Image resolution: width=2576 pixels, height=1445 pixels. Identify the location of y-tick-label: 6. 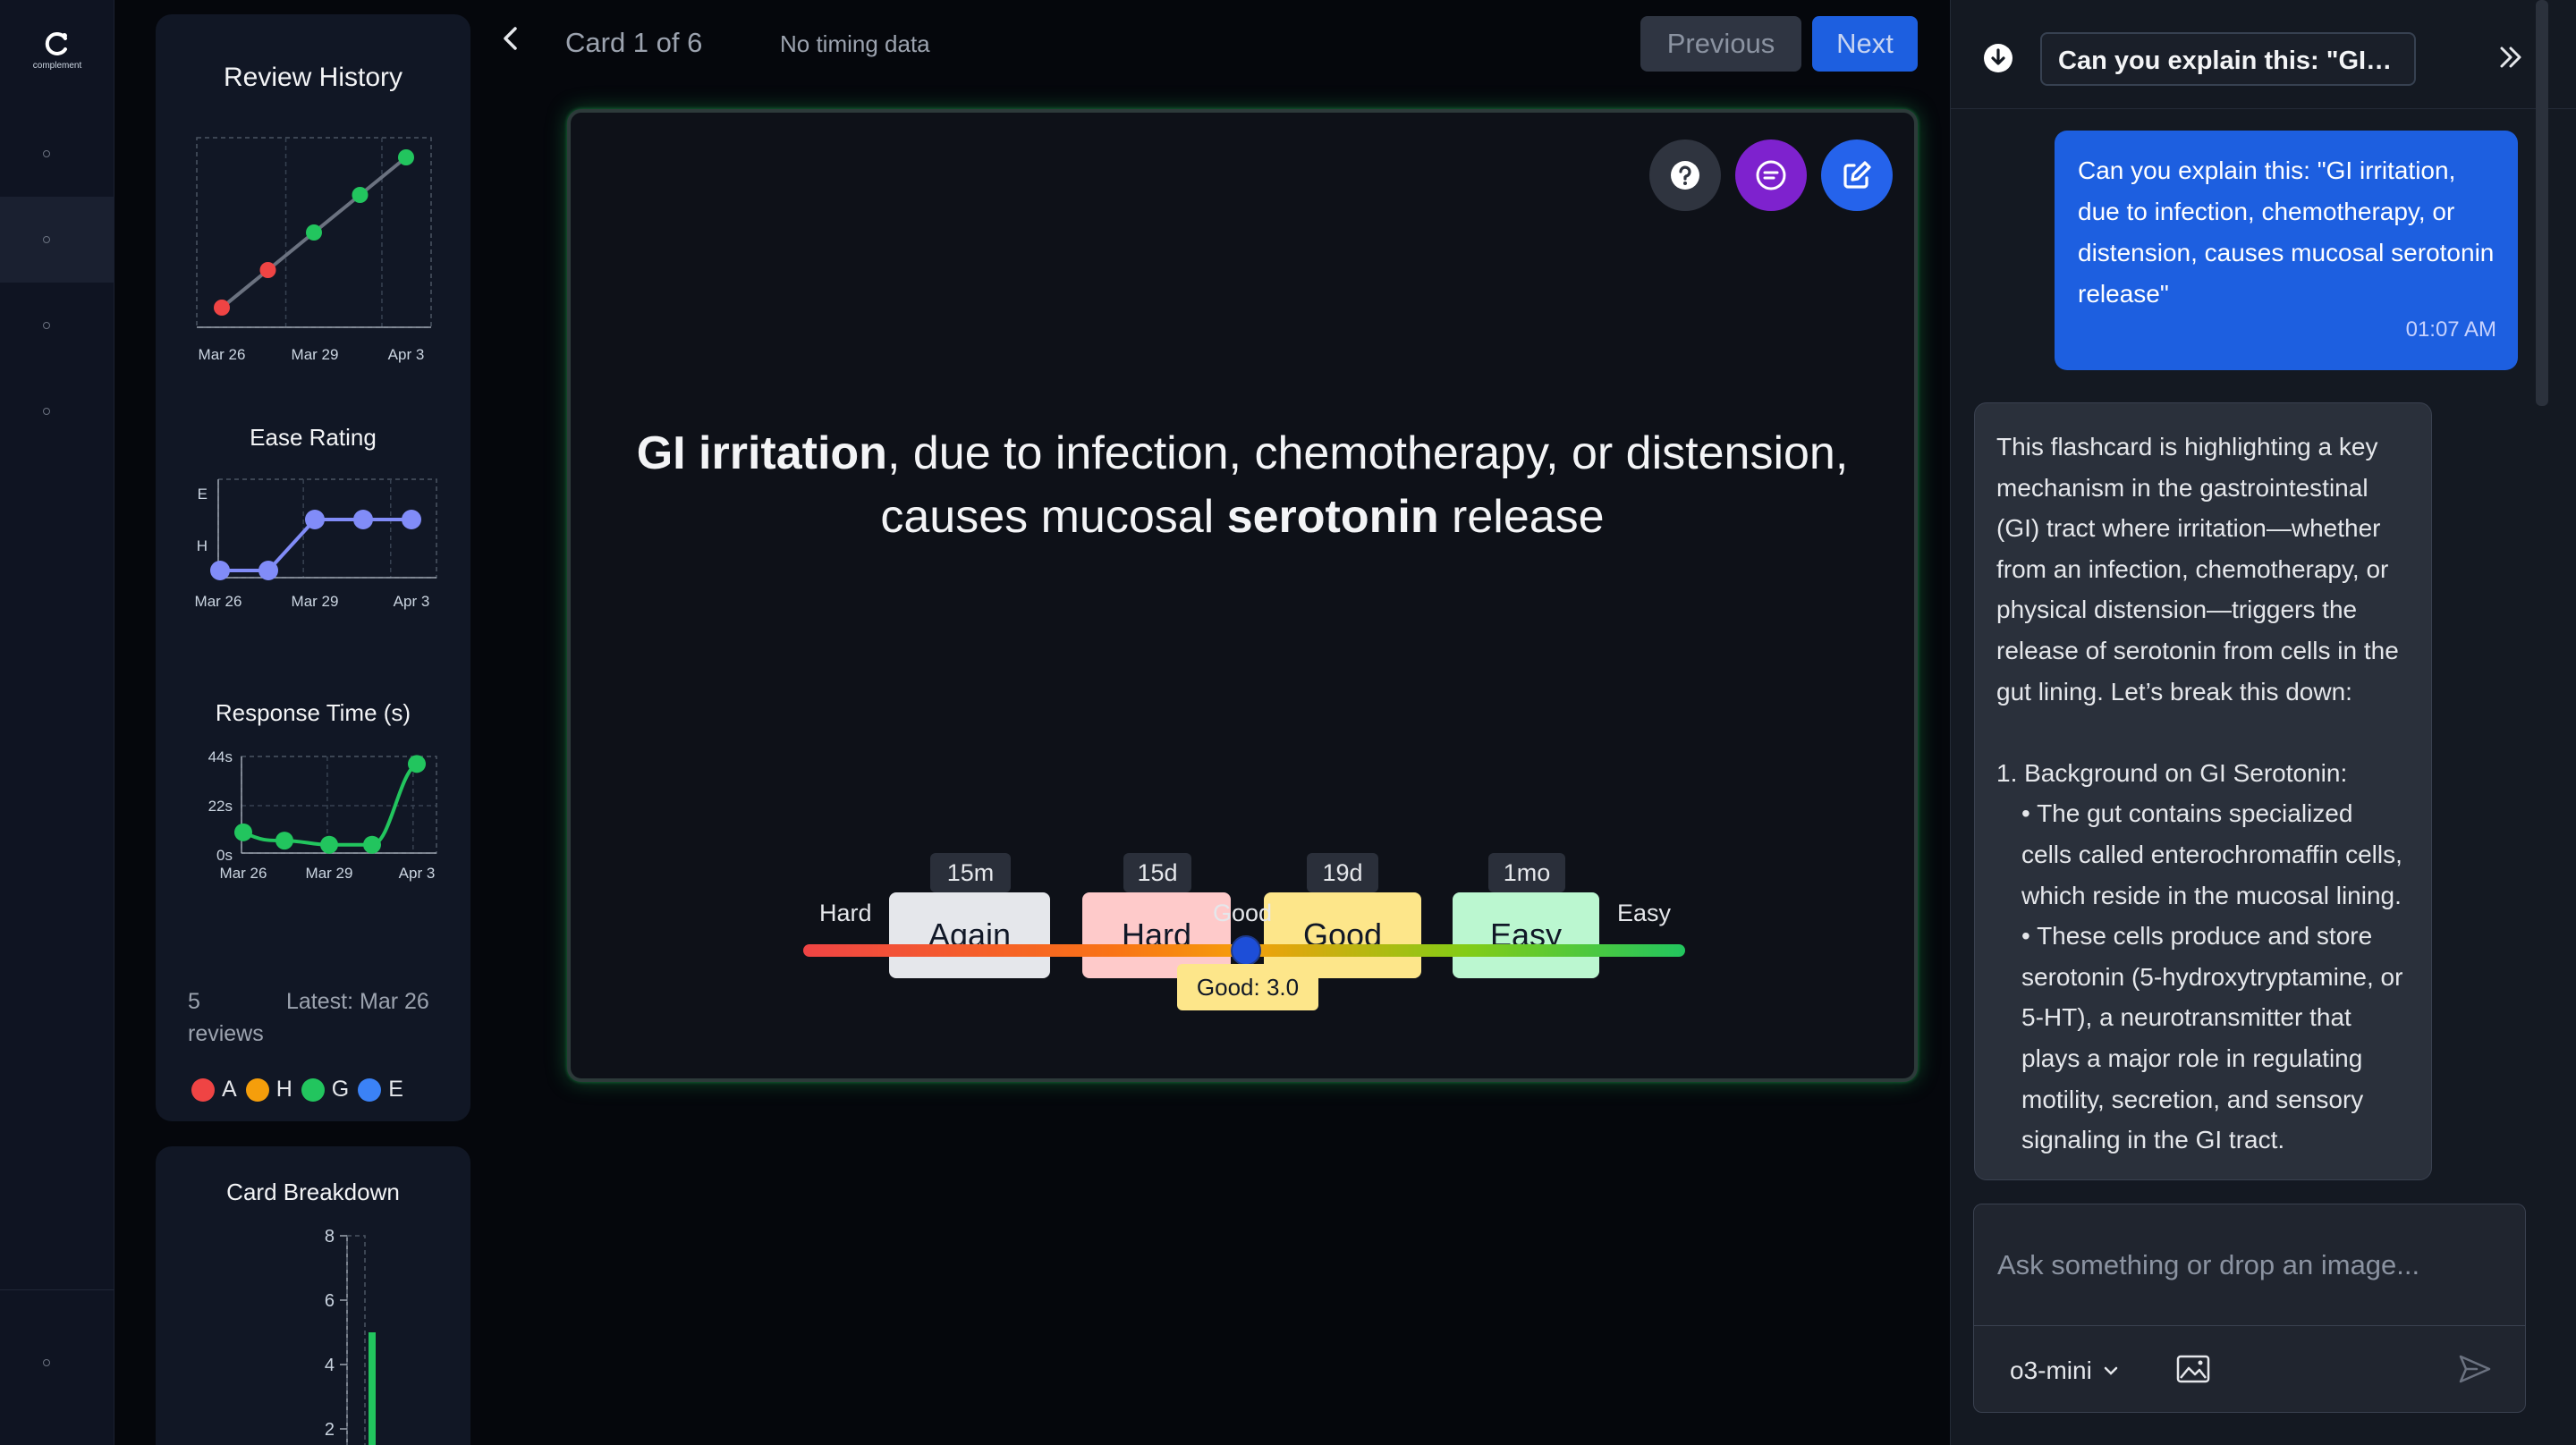
(330, 1301).